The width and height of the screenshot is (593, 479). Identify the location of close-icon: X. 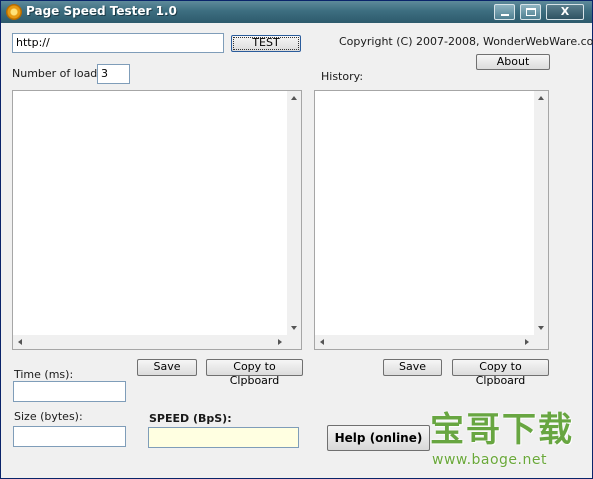
(565, 11).